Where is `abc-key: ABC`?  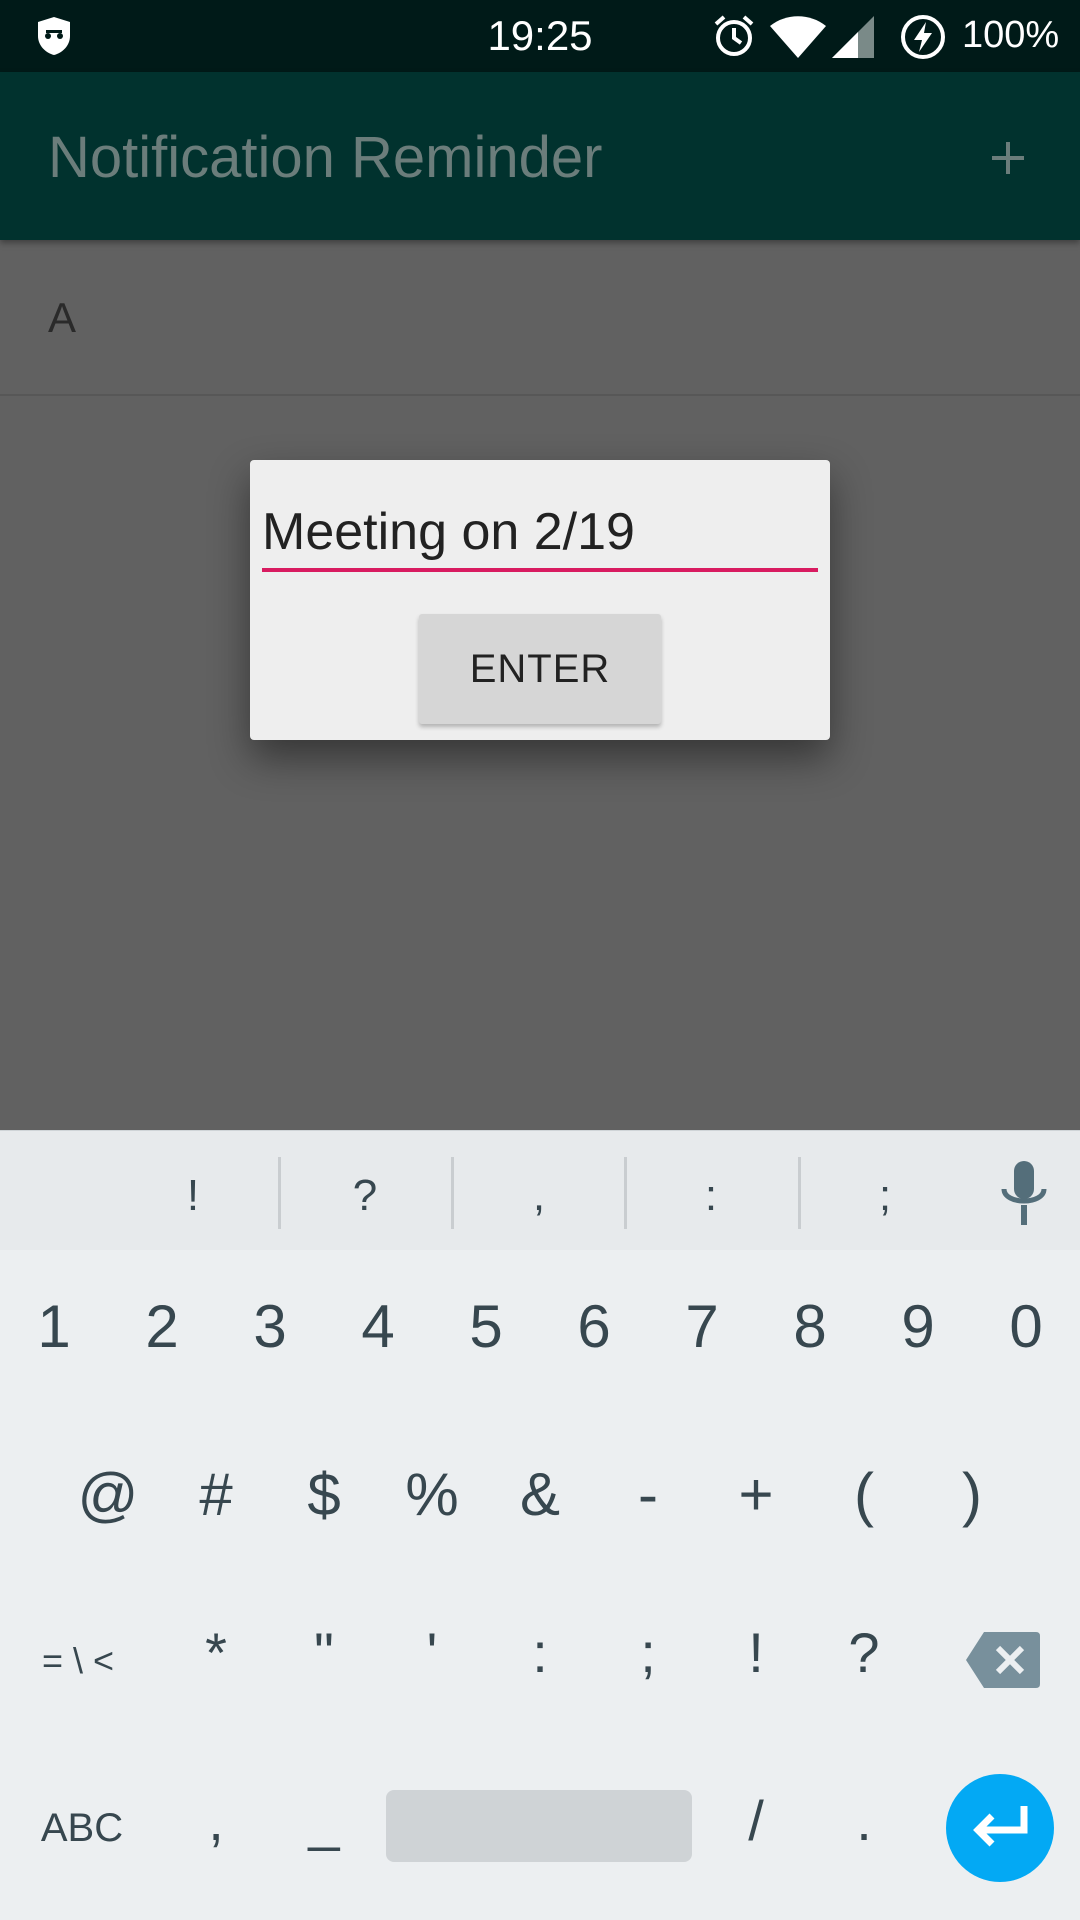
abc-key: ABC is located at coordinates (82, 1828).